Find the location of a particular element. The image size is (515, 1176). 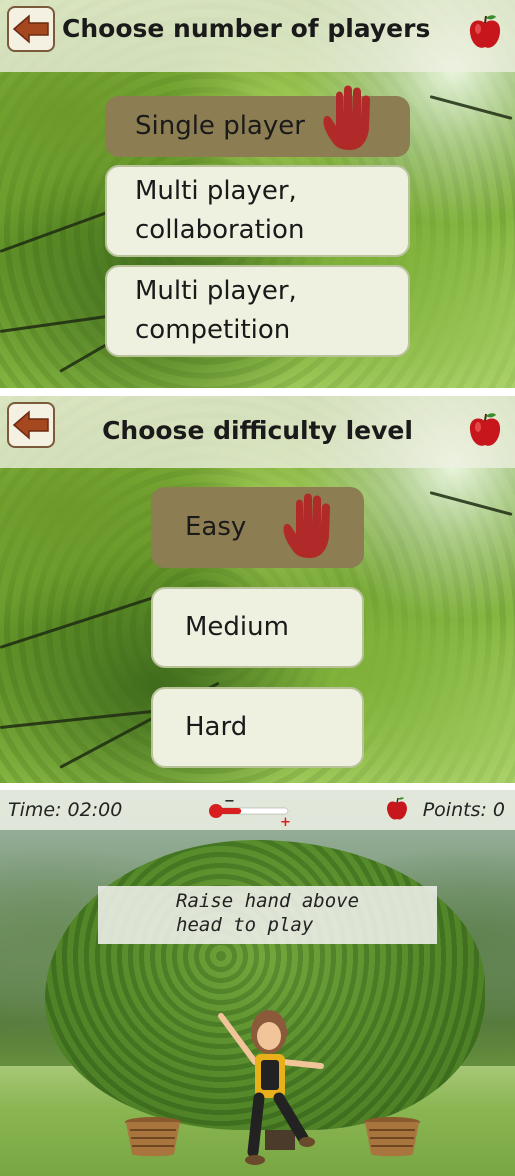

title-bar: Choose number of players is located at coordinates (257, 36).